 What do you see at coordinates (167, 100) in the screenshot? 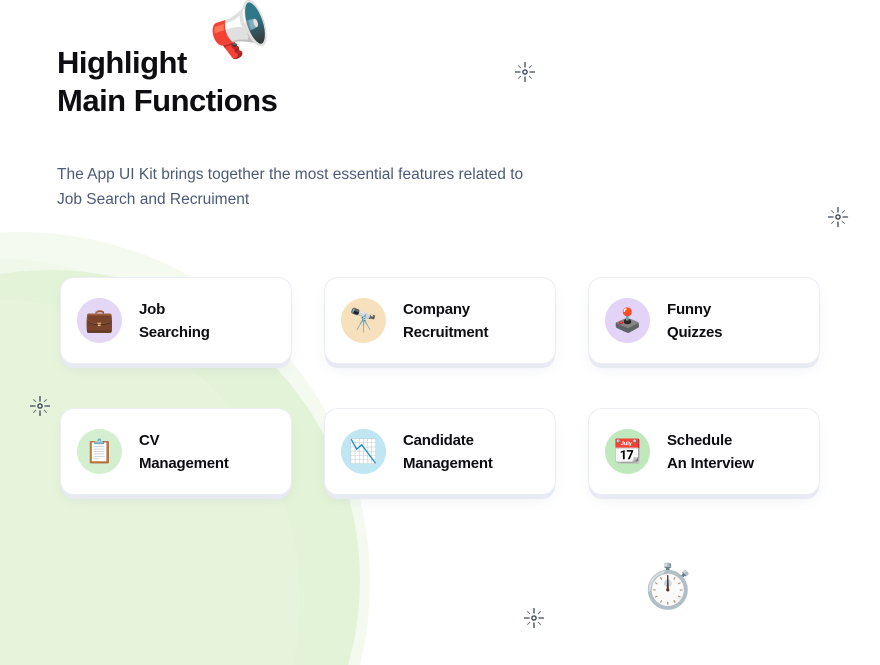
I see `headline-line-2: Main Functions` at bounding box center [167, 100].